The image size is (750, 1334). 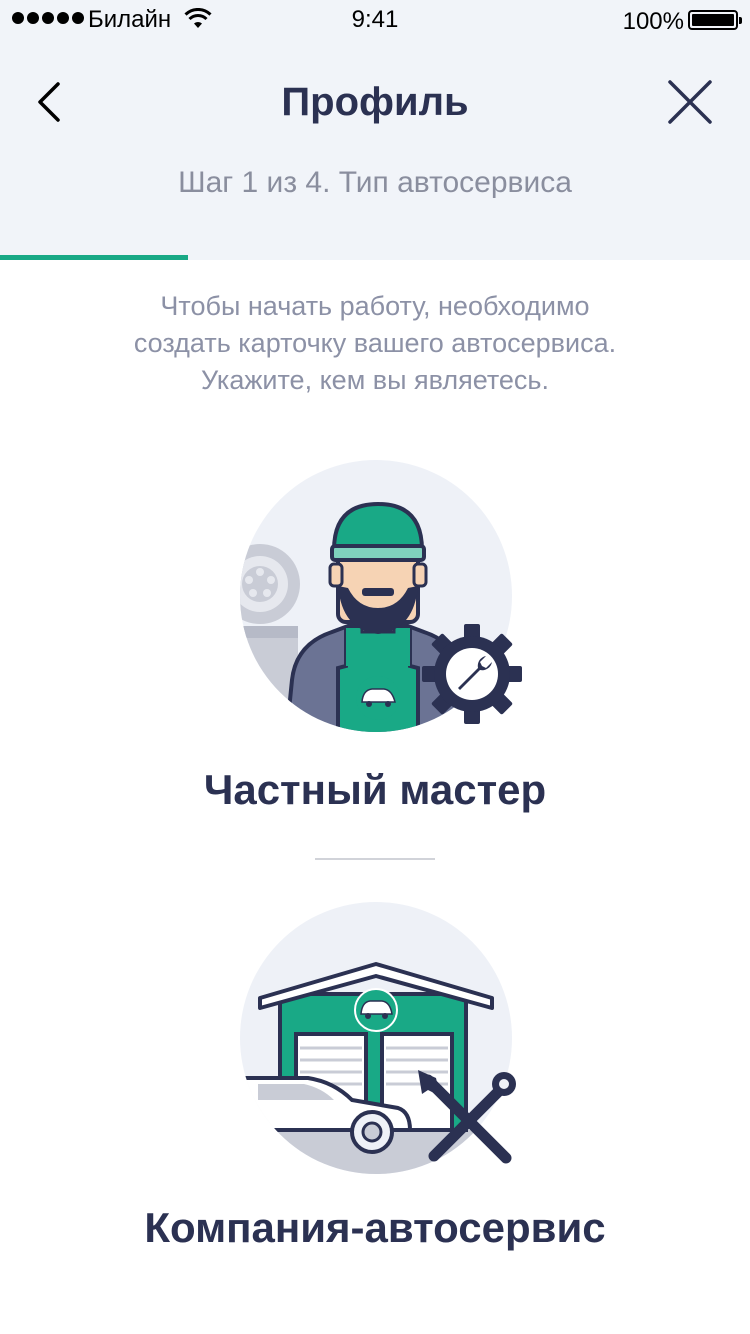 I want to click on step-subtitle: Шаг 1 из 4. Тип автосервиса, so click(x=375, y=182).